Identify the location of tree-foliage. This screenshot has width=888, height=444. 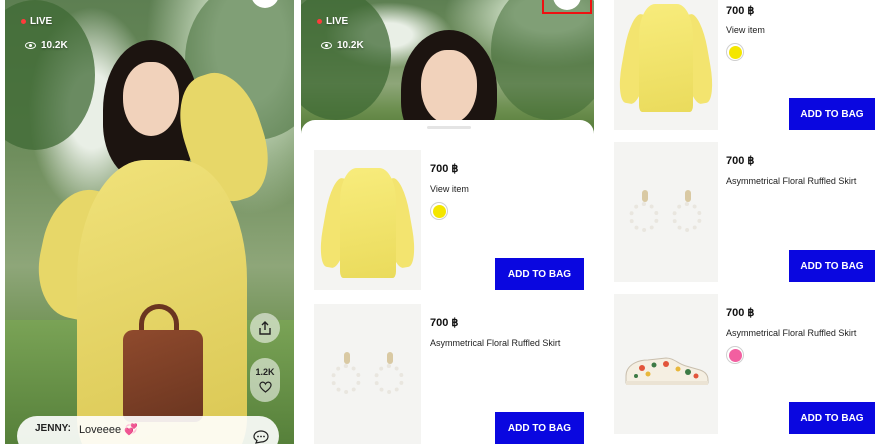
(542, 60).